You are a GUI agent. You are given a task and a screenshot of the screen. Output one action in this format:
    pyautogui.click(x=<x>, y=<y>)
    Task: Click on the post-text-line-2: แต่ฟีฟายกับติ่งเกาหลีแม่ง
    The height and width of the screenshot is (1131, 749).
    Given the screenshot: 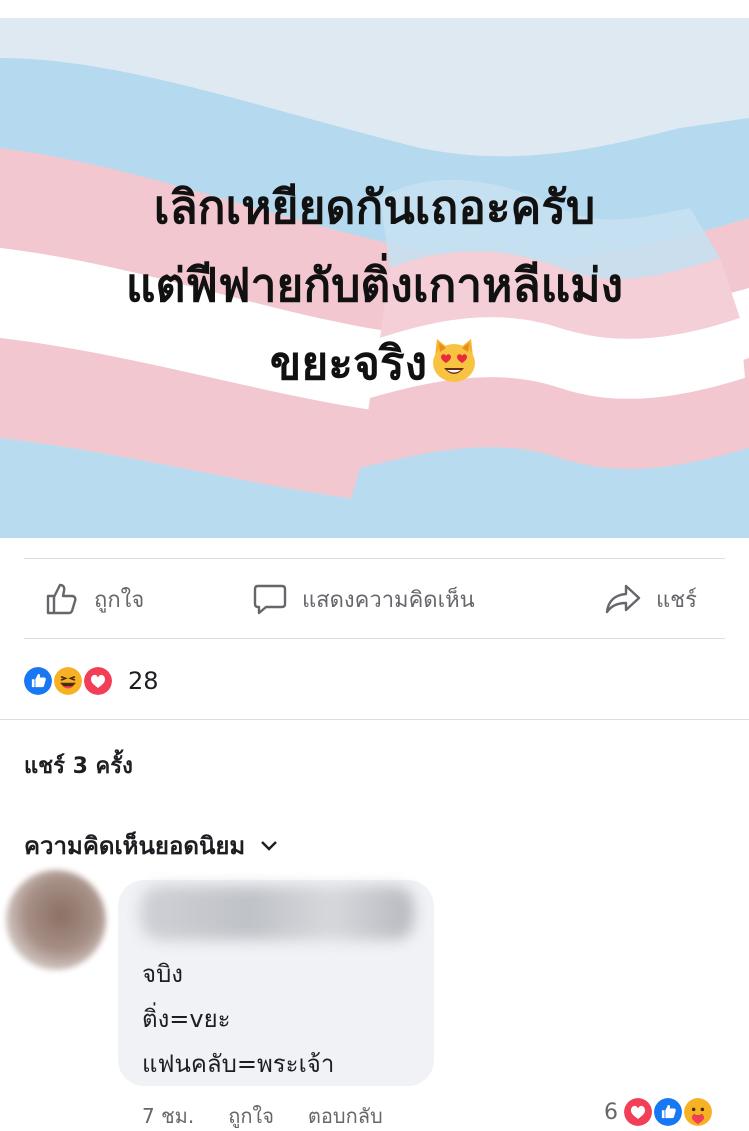 What is the action you would take?
    pyautogui.click(x=374, y=285)
    